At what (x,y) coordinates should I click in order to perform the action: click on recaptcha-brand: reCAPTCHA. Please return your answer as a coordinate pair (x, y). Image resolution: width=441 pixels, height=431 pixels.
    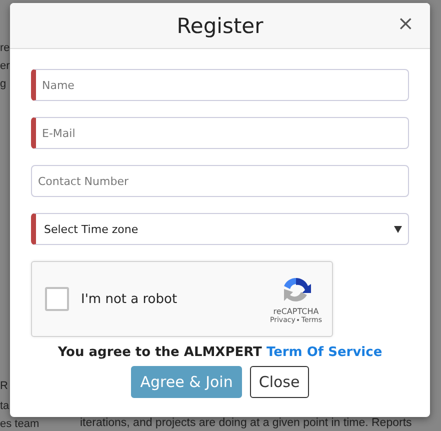
    Looking at the image, I should click on (296, 311).